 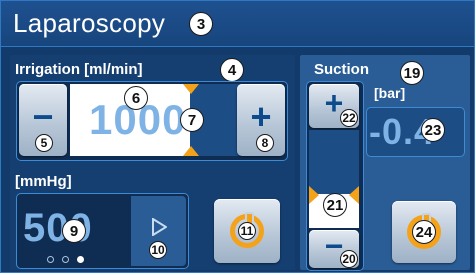 What do you see at coordinates (44, 143) in the screenshot?
I see `callout-5: 5` at bounding box center [44, 143].